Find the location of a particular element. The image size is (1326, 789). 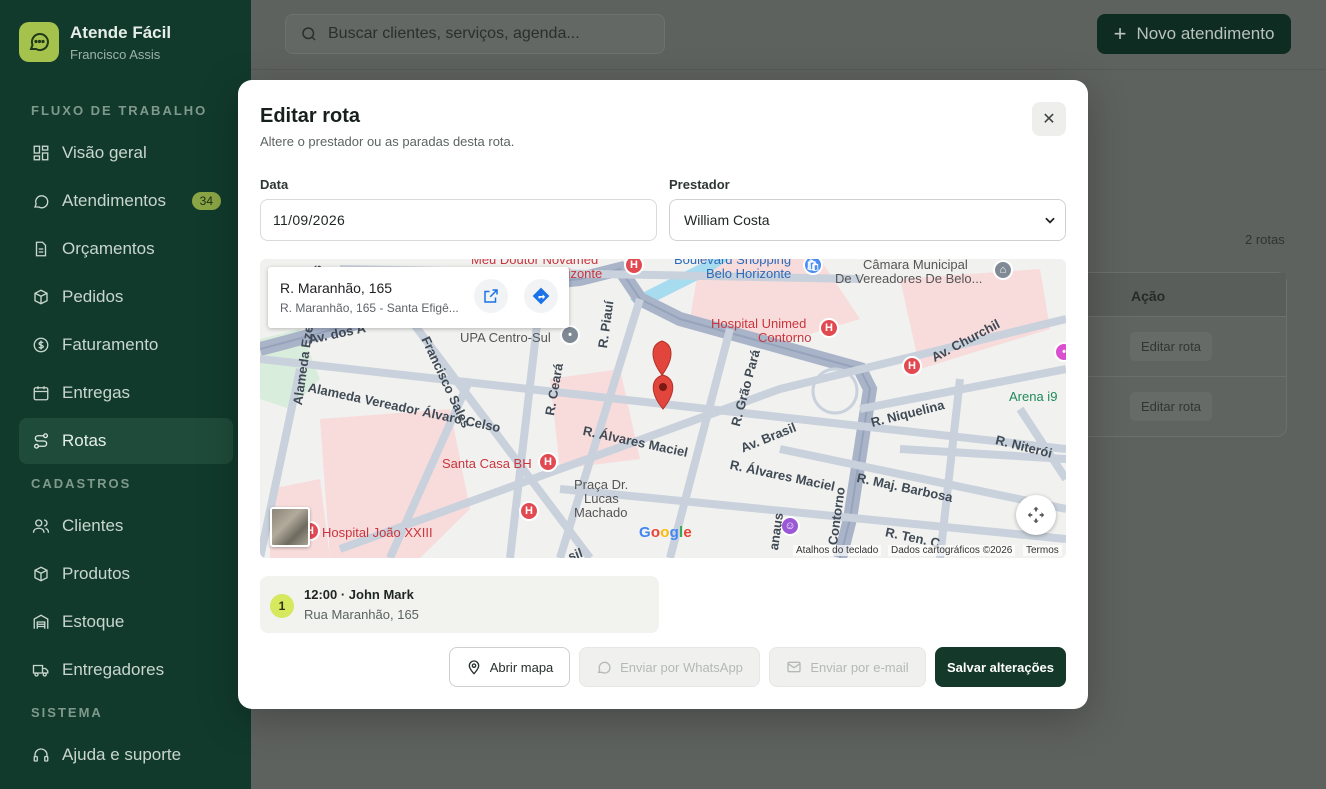

modal-title: Editar rota is located at coordinates (310, 116).